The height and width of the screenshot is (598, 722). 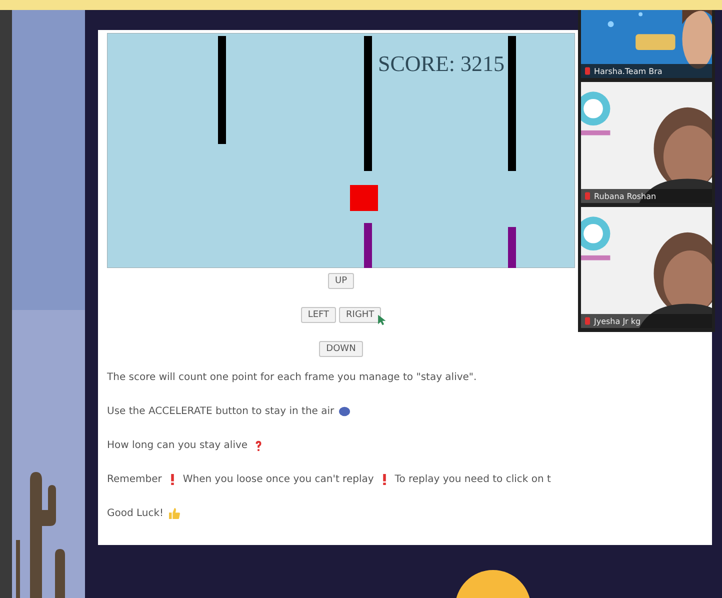 What do you see at coordinates (617, 321) in the screenshot?
I see `participant-name: Jyesha Jr kg` at bounding box center [617, 321].